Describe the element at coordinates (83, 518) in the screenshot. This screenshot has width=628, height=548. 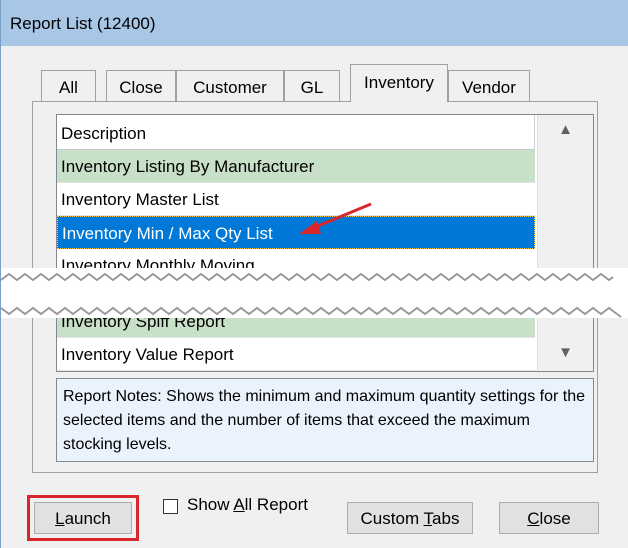
I see `launch-highlight-box` at that location.